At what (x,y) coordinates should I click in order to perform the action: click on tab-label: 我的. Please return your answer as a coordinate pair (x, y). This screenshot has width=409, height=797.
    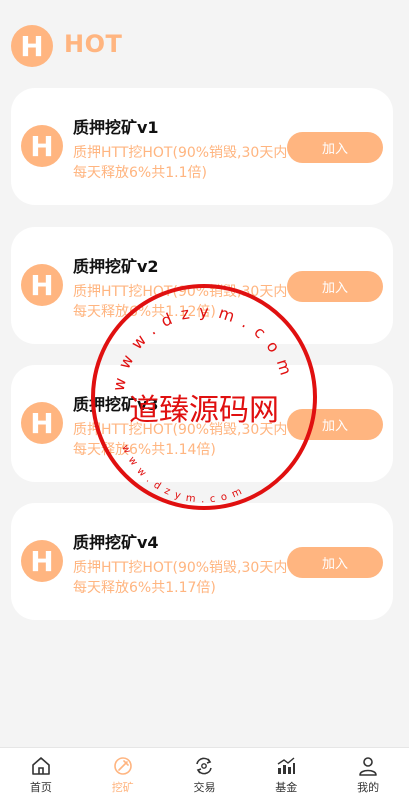
    Looking at the image, I should click on (368, 787).